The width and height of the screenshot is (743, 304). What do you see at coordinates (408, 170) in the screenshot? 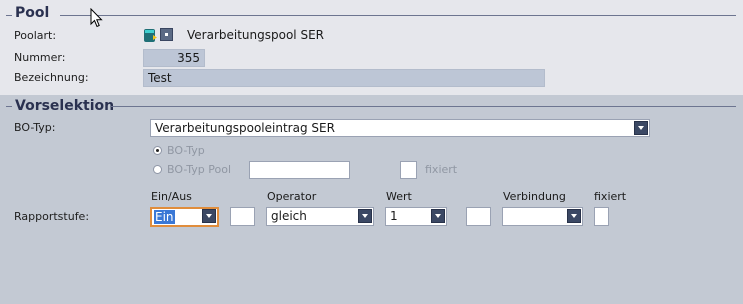
I see `fixiert-checkbox` at bounding box center [408, 170].